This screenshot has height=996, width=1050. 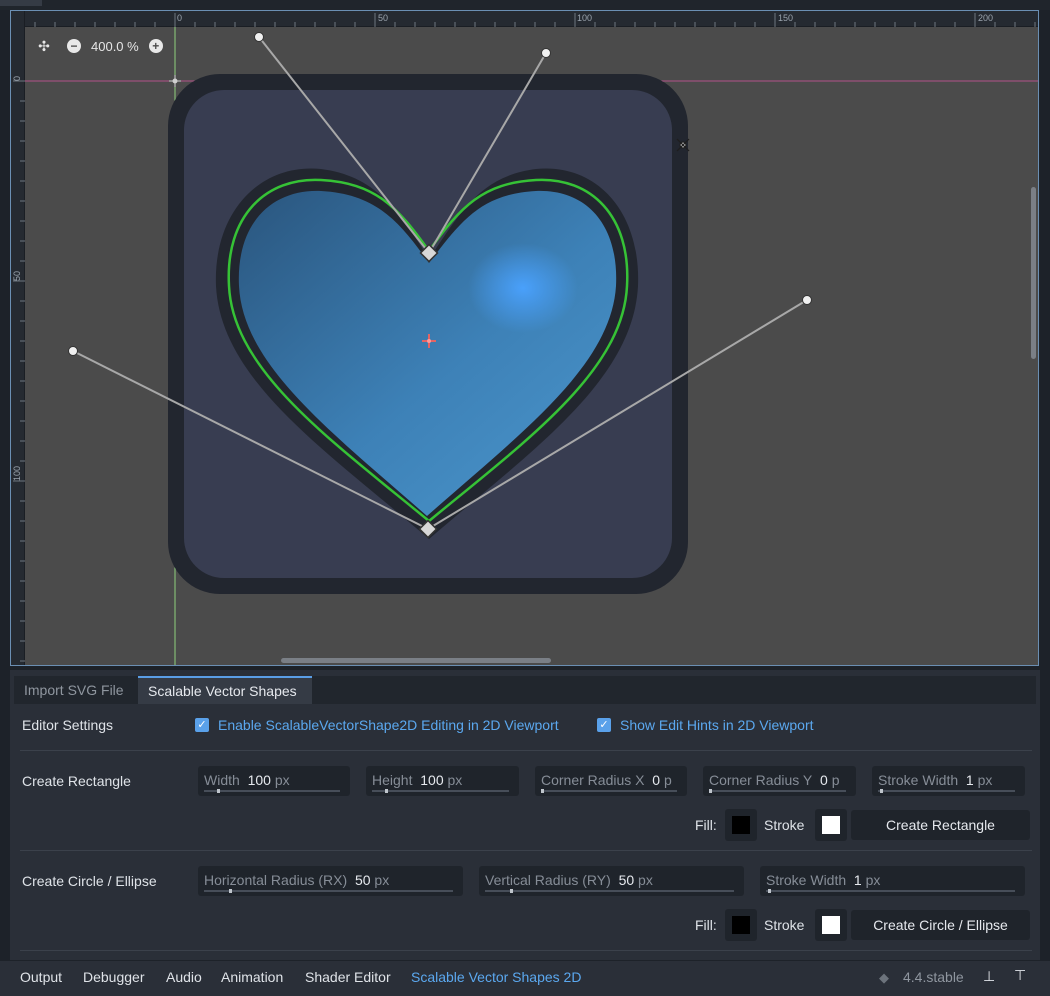 What do you see at coordinates (824, 780) in the screenshot?
I see `field-value: 0` at bounding box center [824, 780].